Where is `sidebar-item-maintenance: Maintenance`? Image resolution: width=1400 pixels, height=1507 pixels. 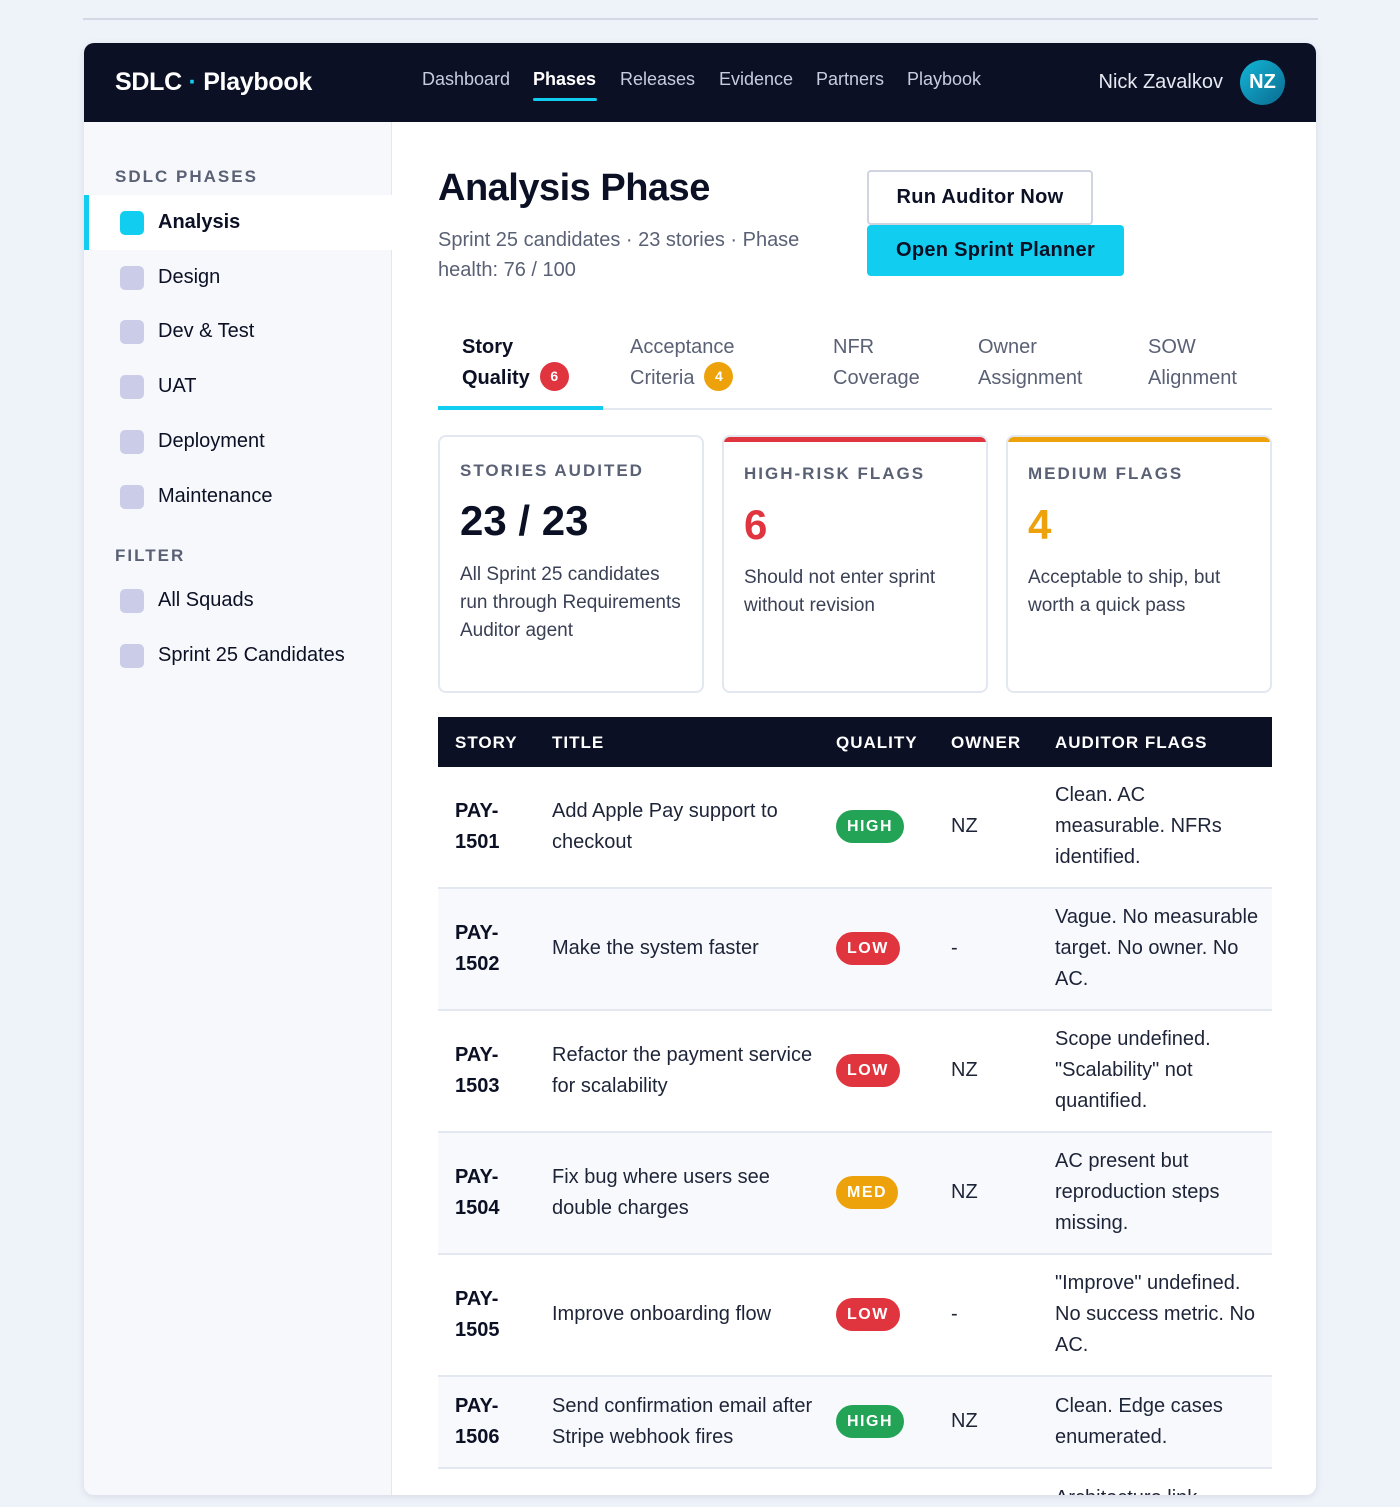
sidebar-item-maintenance: Maintenance is located at coordinates (238, 496).